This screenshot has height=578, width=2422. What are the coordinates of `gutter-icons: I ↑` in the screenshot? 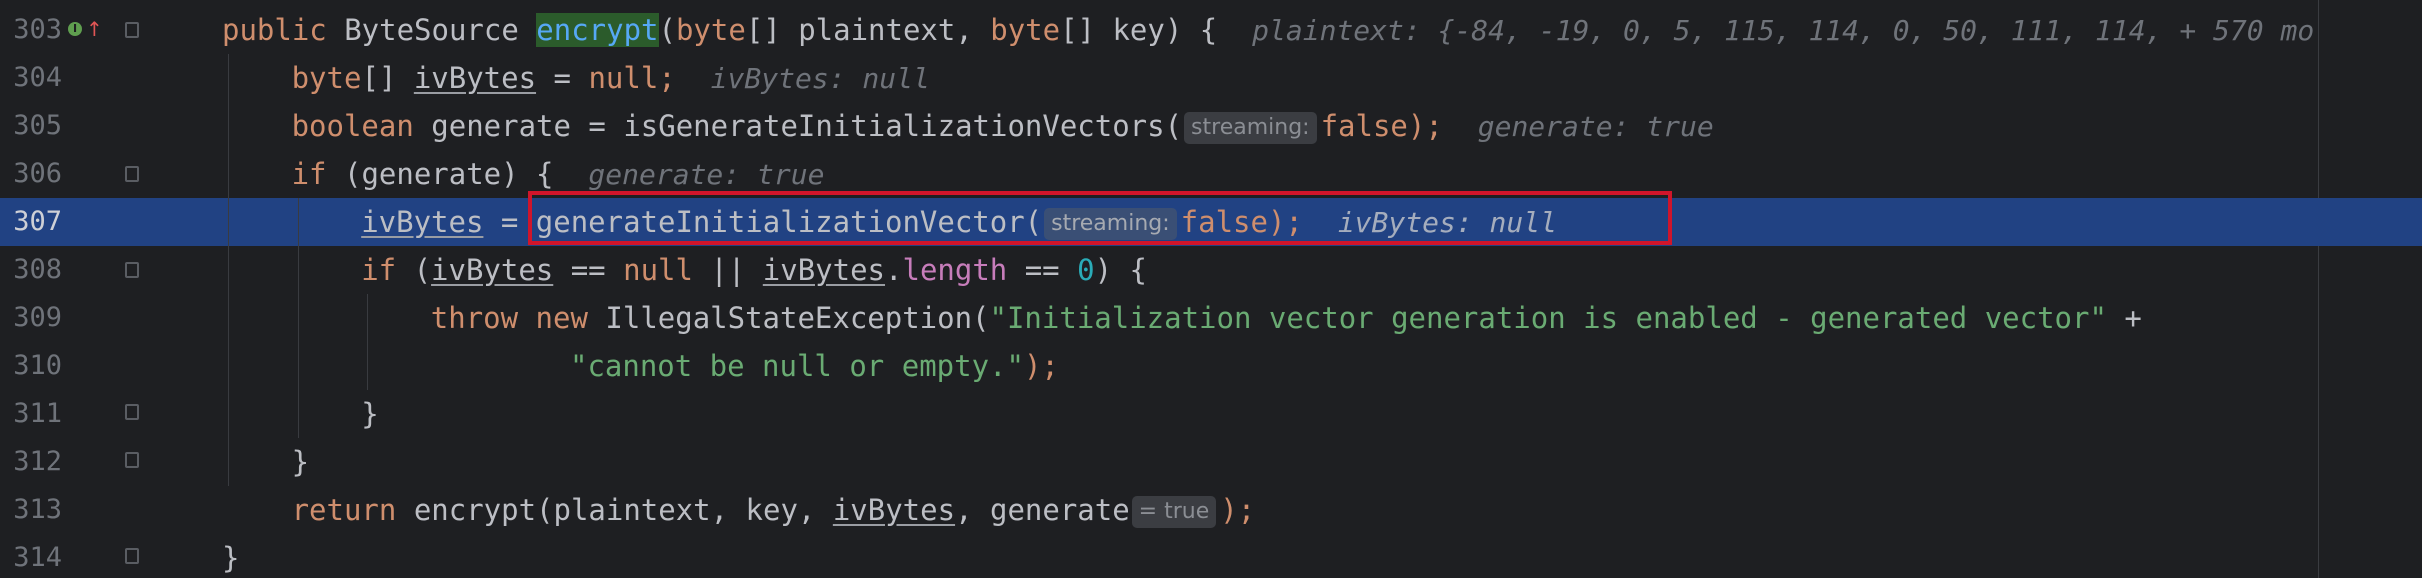 It's located at (88, 30).